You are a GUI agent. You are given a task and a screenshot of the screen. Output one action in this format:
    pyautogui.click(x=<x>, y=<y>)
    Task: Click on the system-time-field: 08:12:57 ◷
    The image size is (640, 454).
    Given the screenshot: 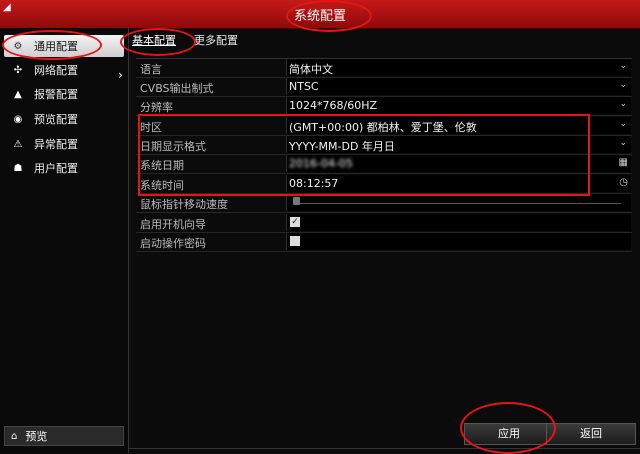 What is the action you would take?
    pyautogui.click(x=458, y=183)
    